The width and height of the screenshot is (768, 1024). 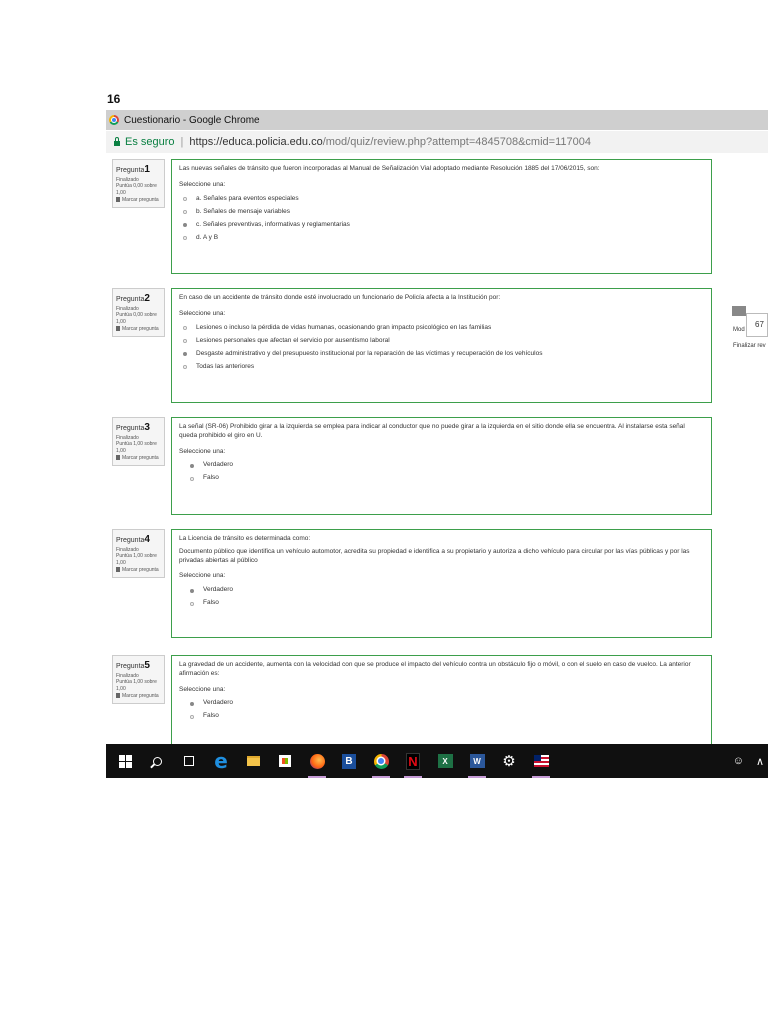 What do you see at coordinates (157, 761) in the screenshot?
I see `search-icon` at bounding box center [157, 761].